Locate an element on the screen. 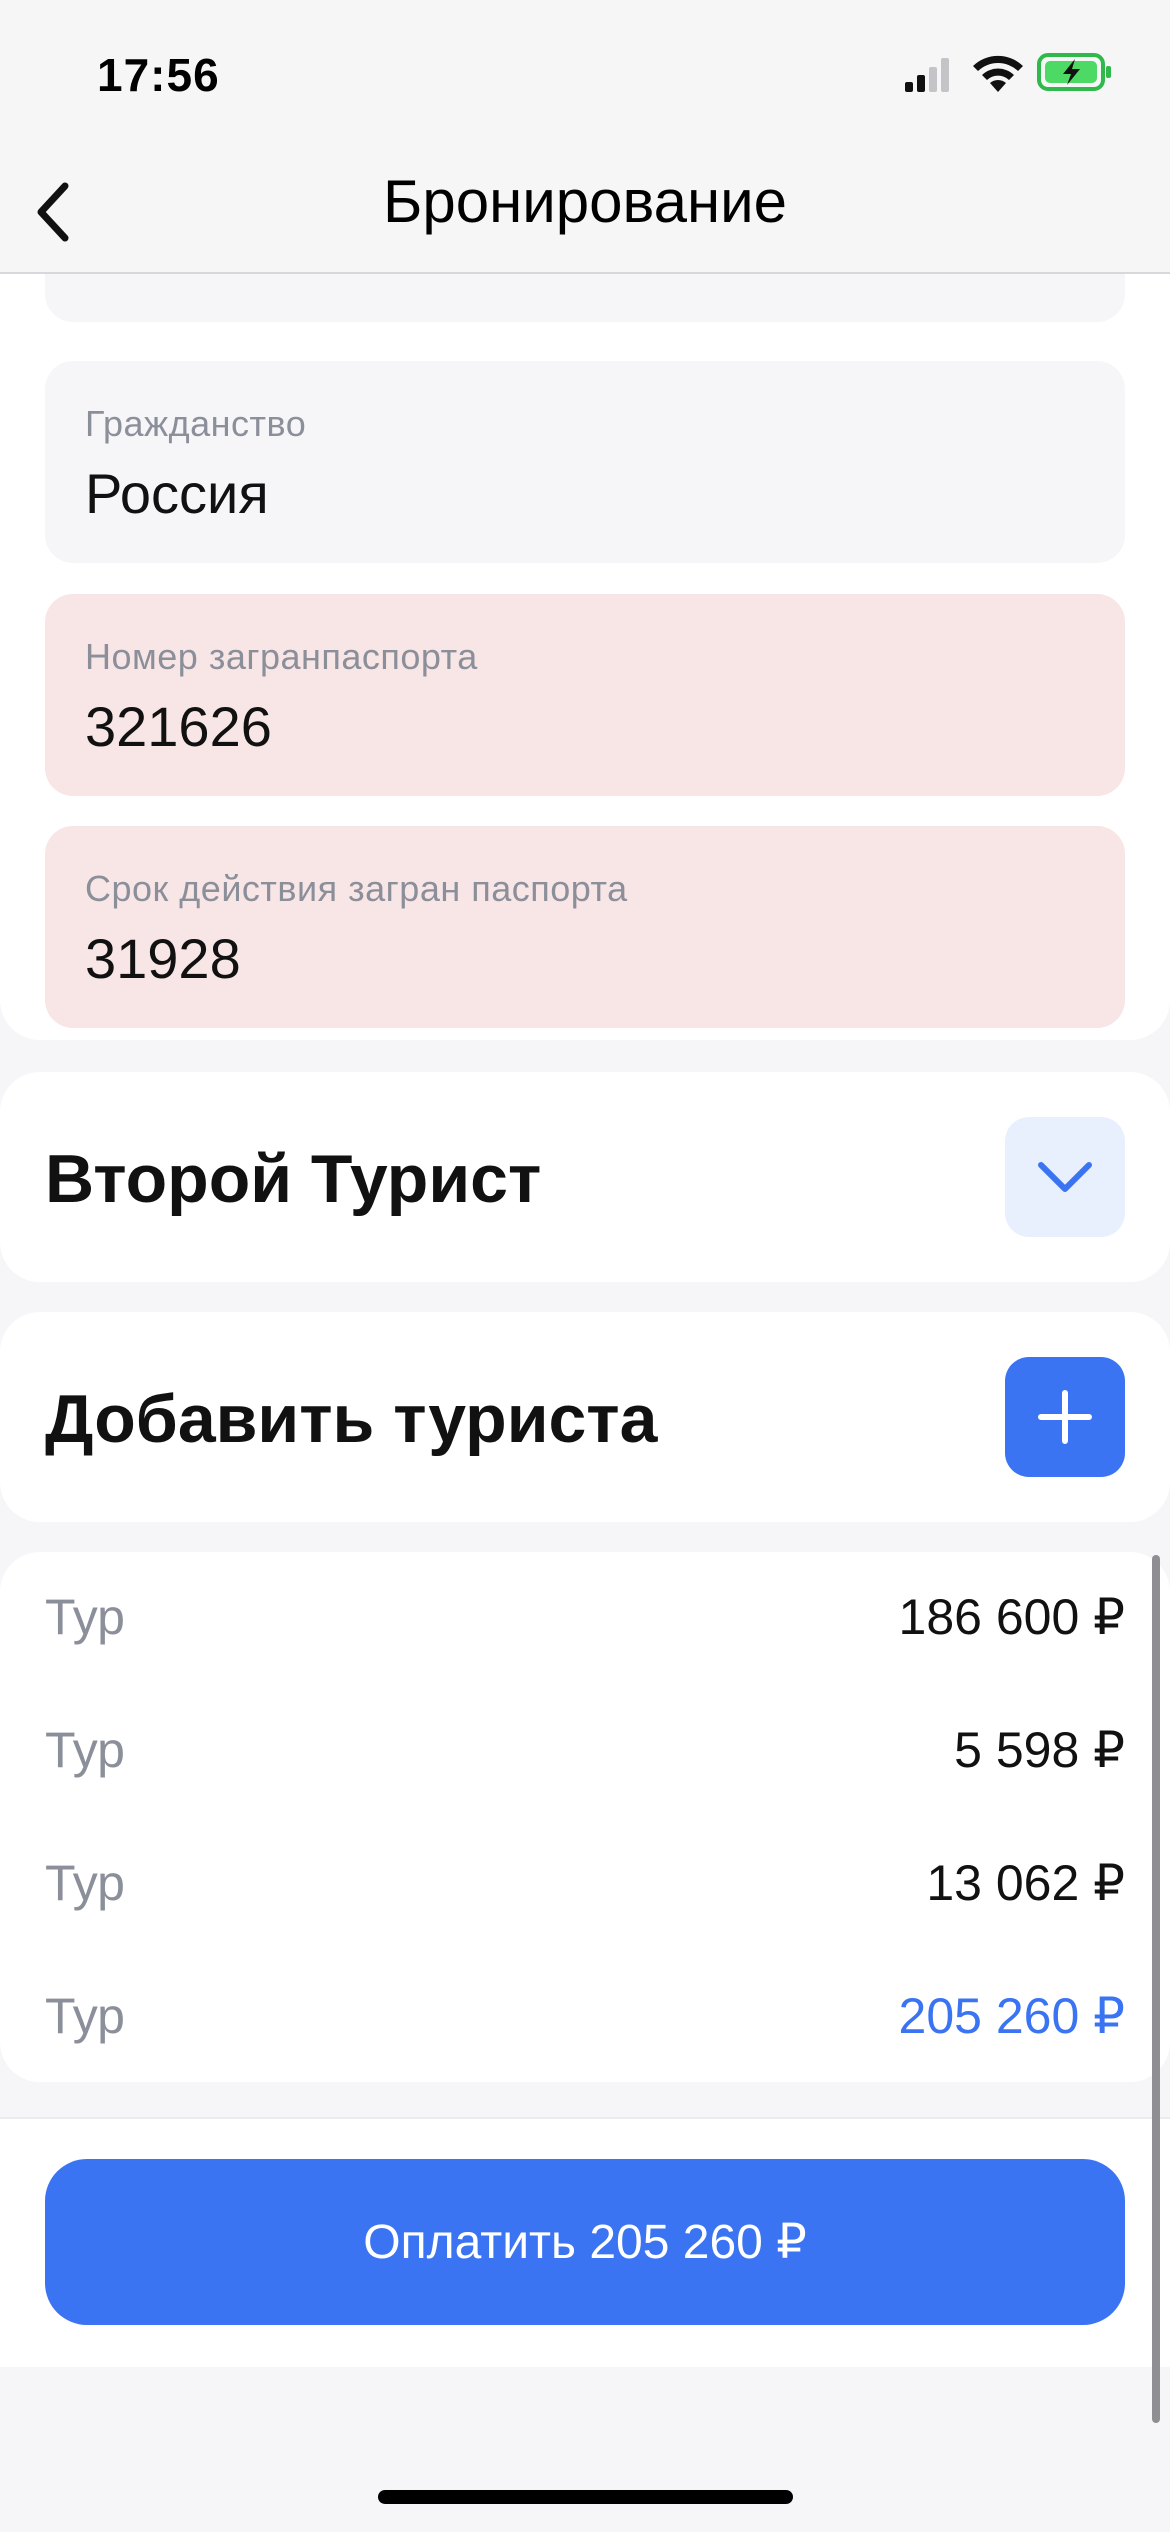  total-price-row: Тур 205 260 ₽ is located at coordinates (585, 2027).